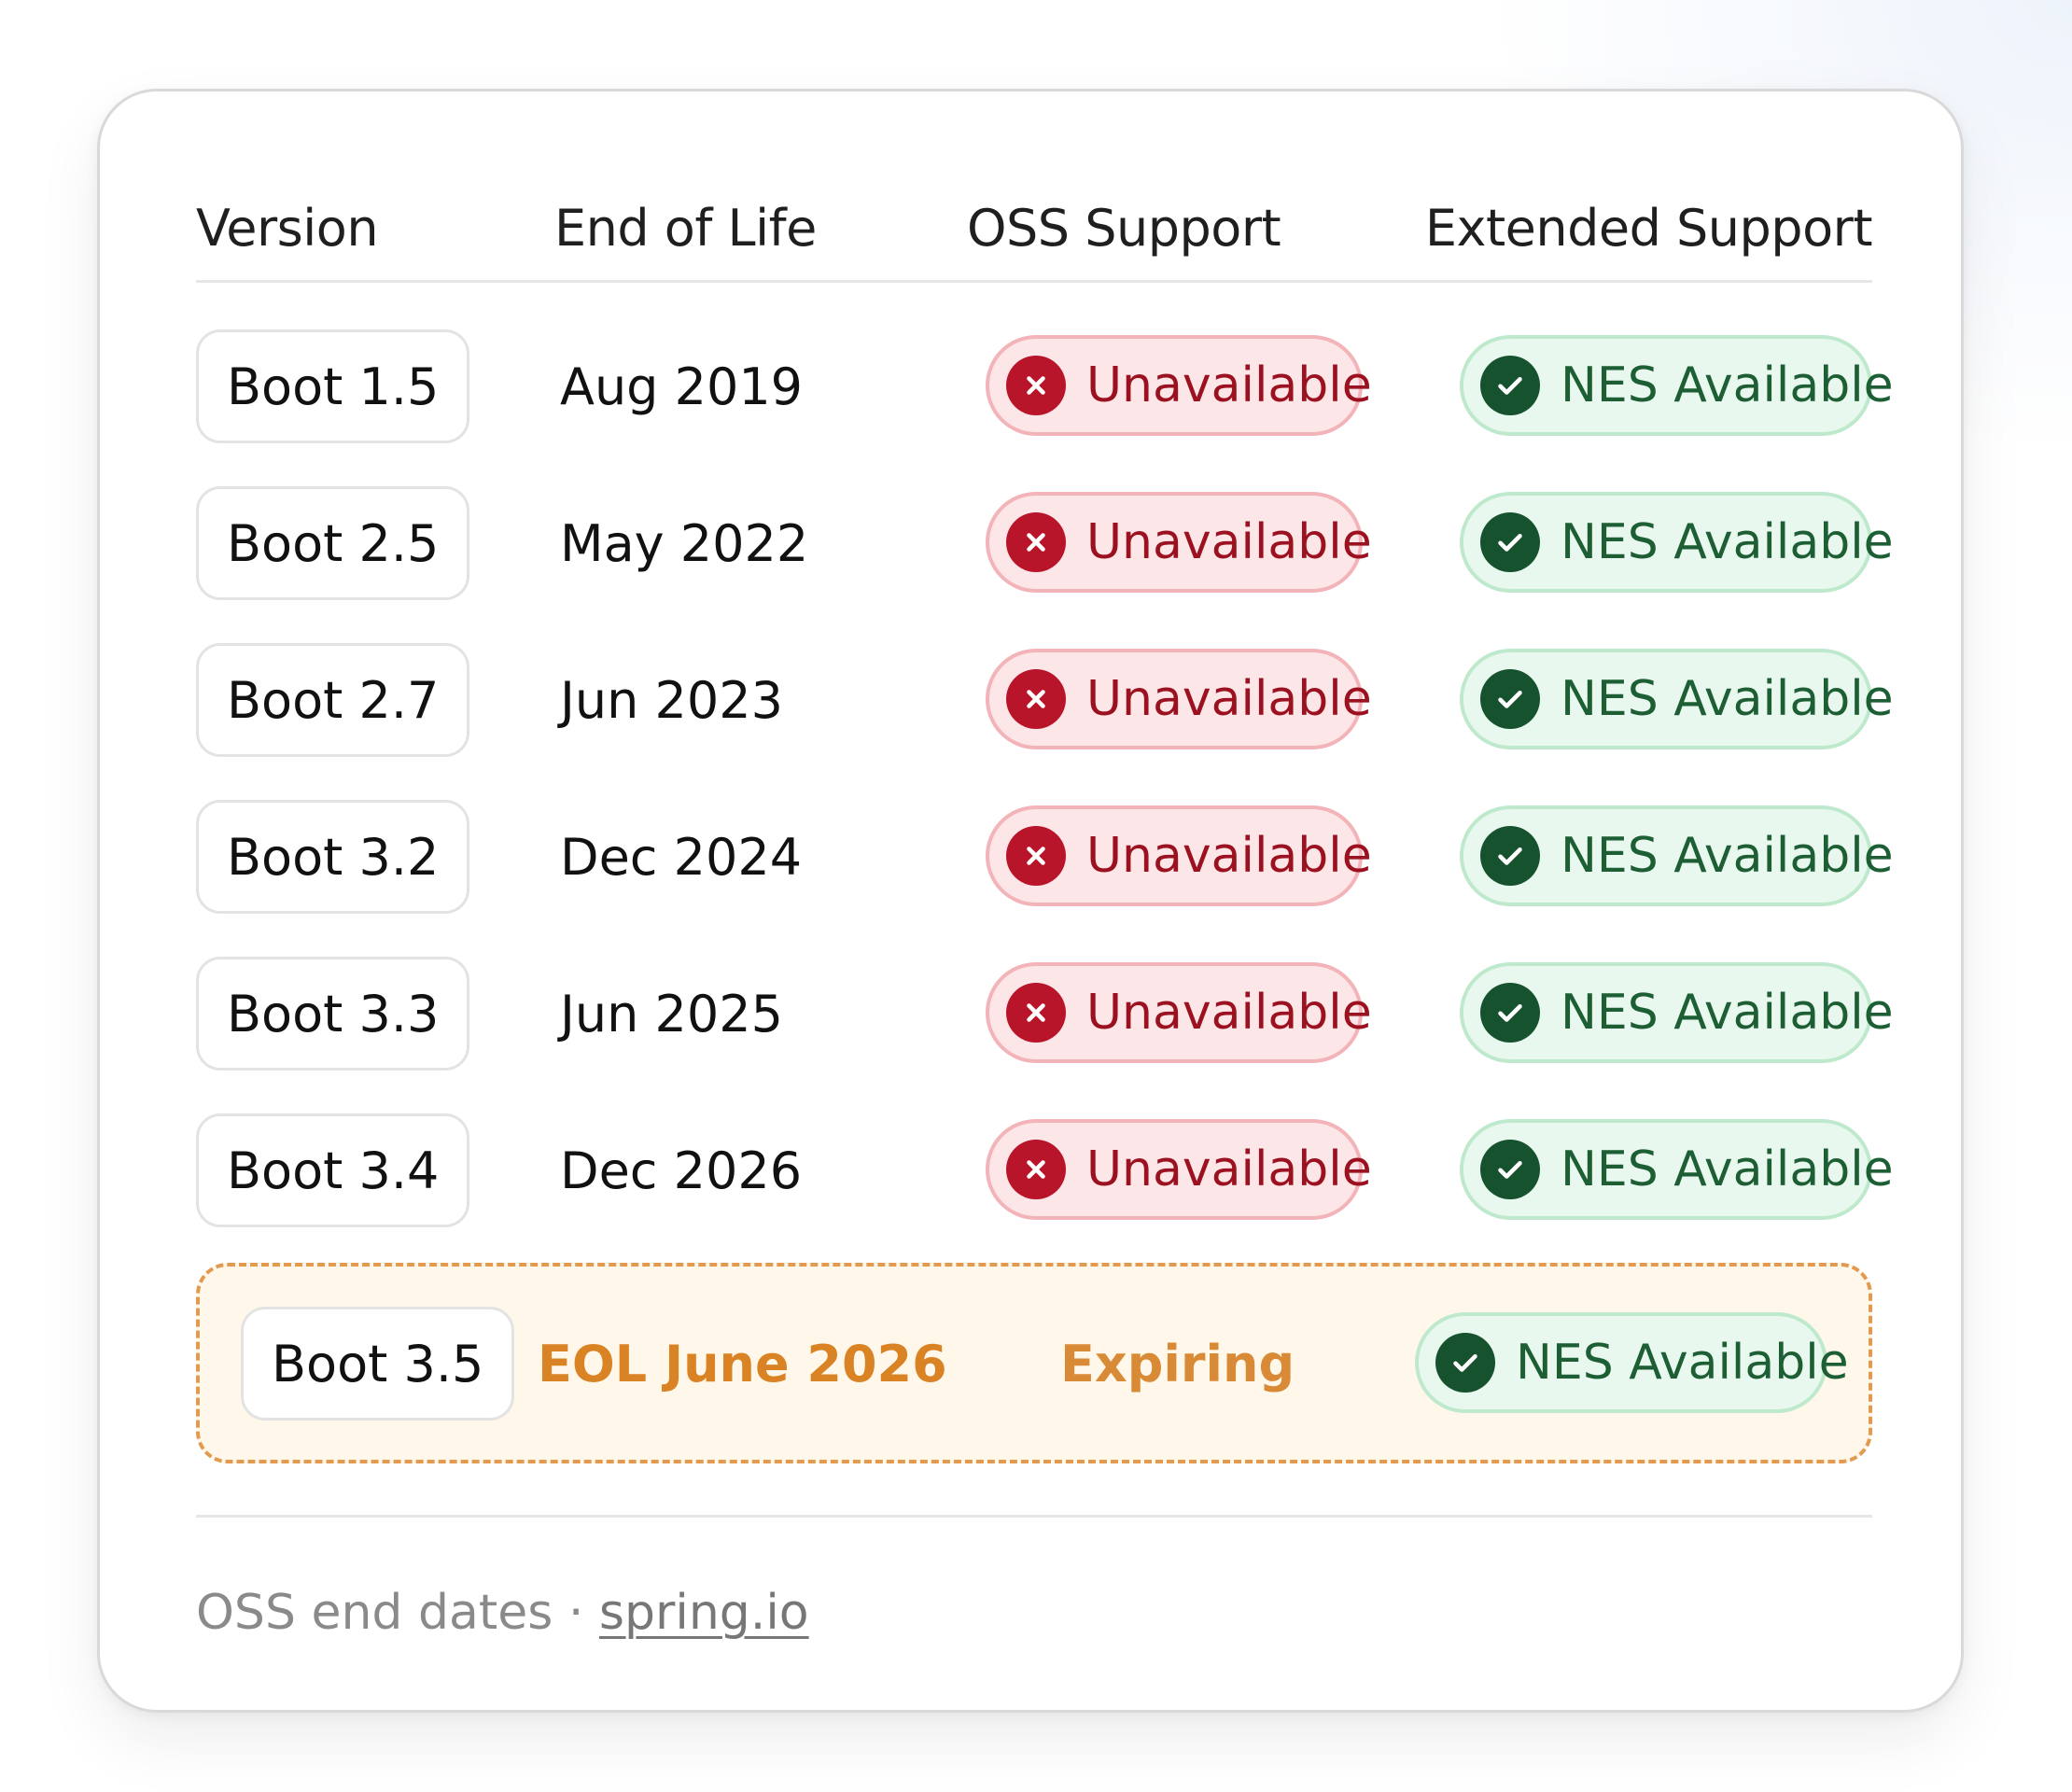 The image size is (2072, 1792). Describe the element at coordinates (287, 228) in the screenshot. I see `header-version: Version` at that location.